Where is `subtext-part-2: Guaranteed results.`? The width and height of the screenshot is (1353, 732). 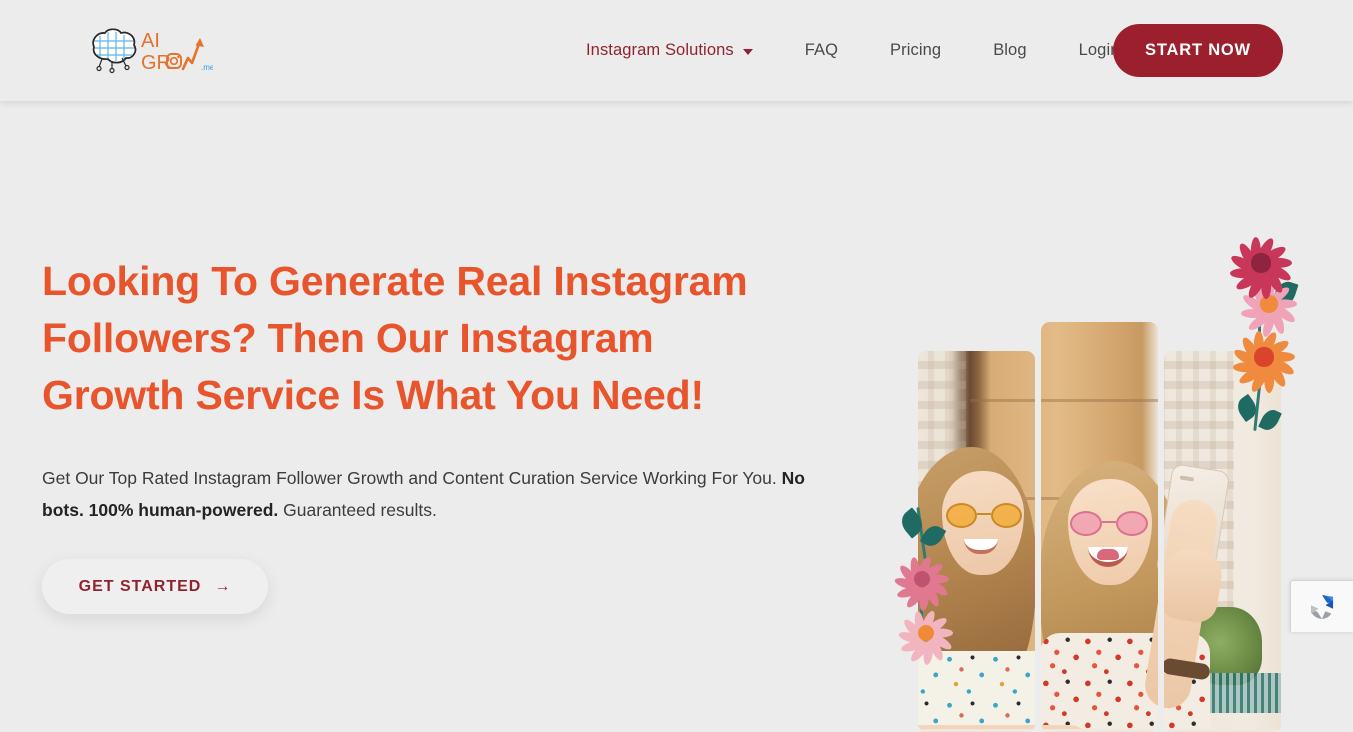 subtext-part-2: Guaranteed results. is located at coordinates (357, 510).